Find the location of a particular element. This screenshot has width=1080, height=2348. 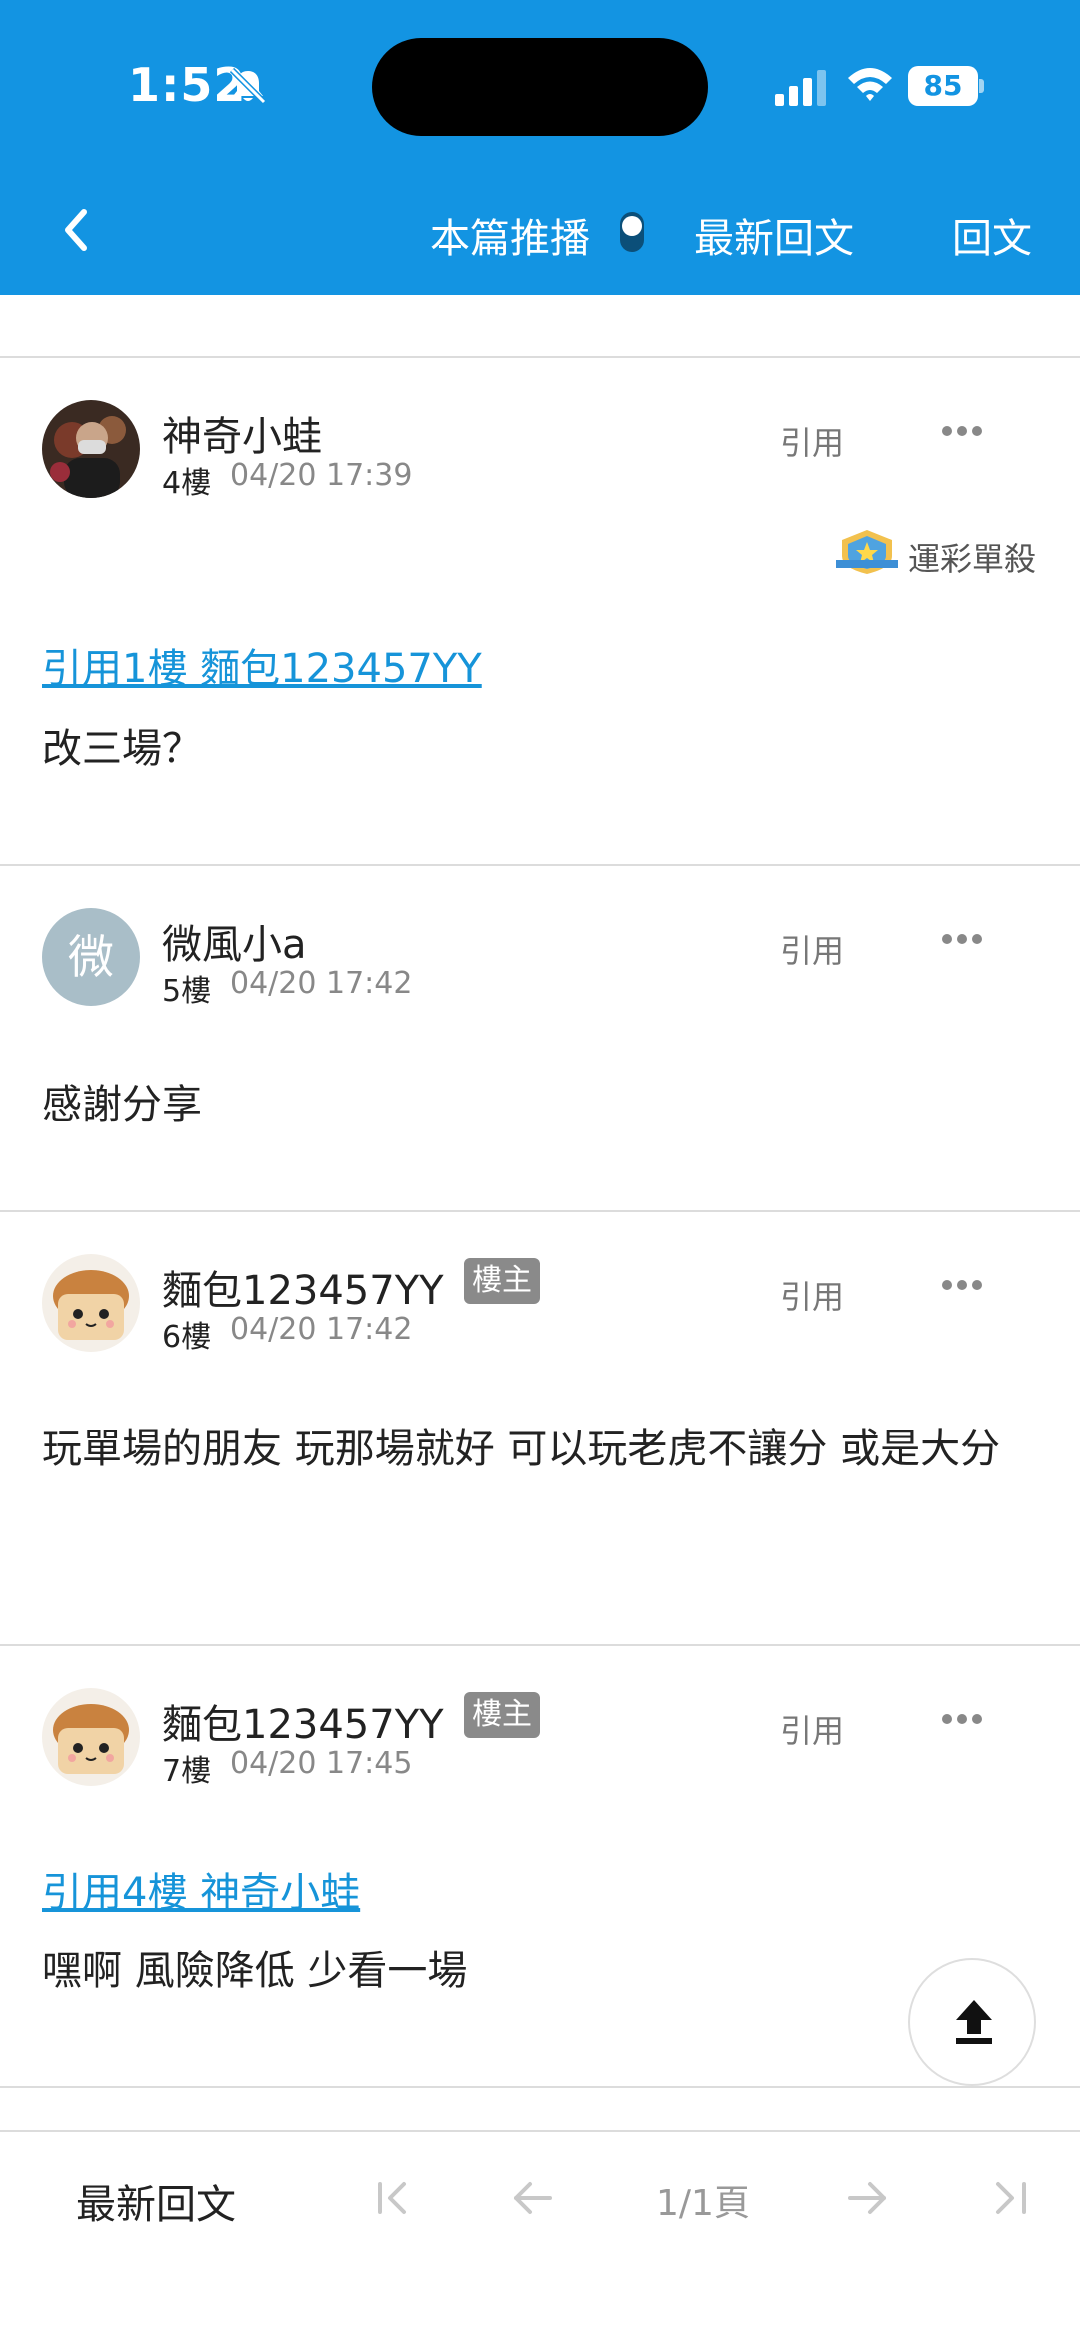

push-notification-label: 本篇推播 is located at coordinates (510, 235).